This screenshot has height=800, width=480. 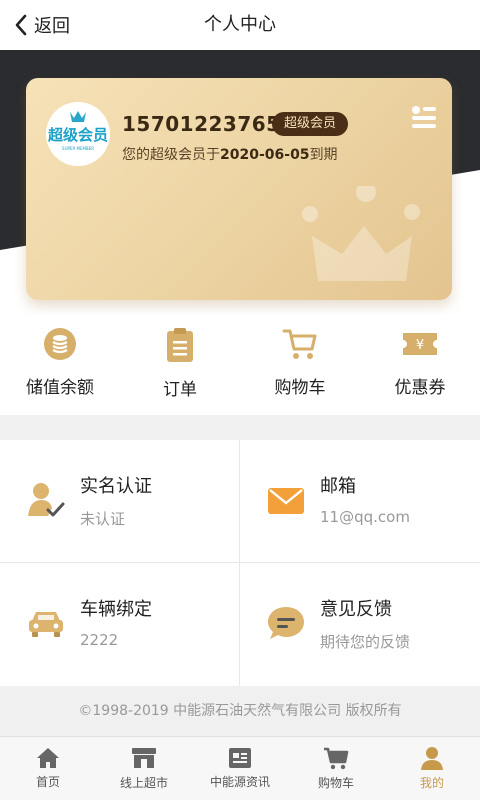 I want to click on user-icon, so click(x=432, y=758).